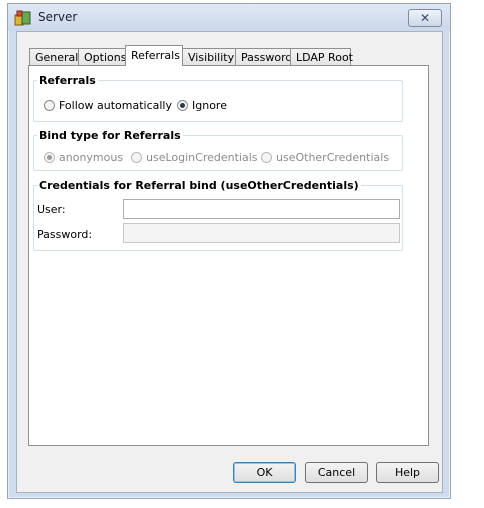 This screenshot has height=508, width=484. I want to click on user-label: User:, so click(51, 209).